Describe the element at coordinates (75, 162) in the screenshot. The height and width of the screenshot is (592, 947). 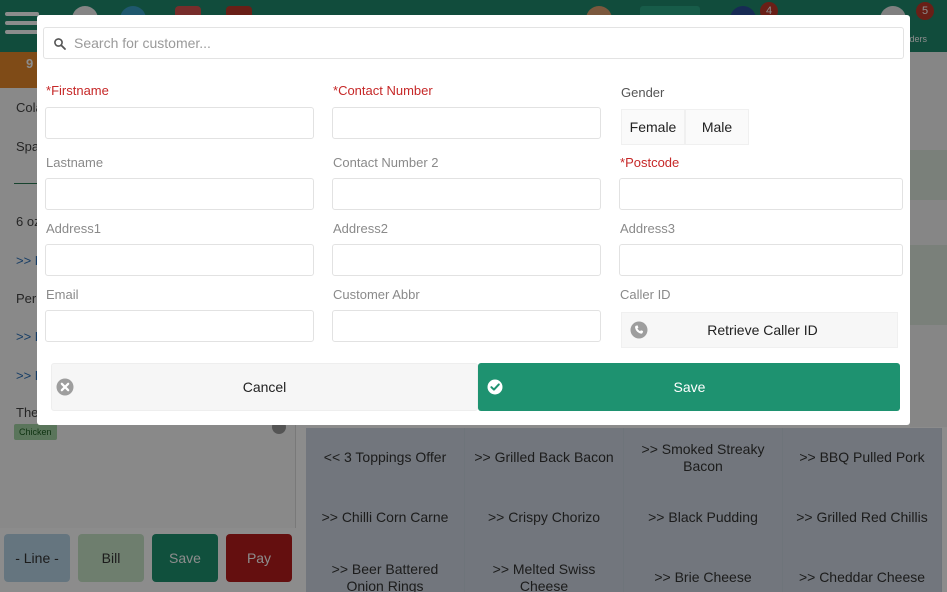
I see `lastname-label: Lastname` at that location.